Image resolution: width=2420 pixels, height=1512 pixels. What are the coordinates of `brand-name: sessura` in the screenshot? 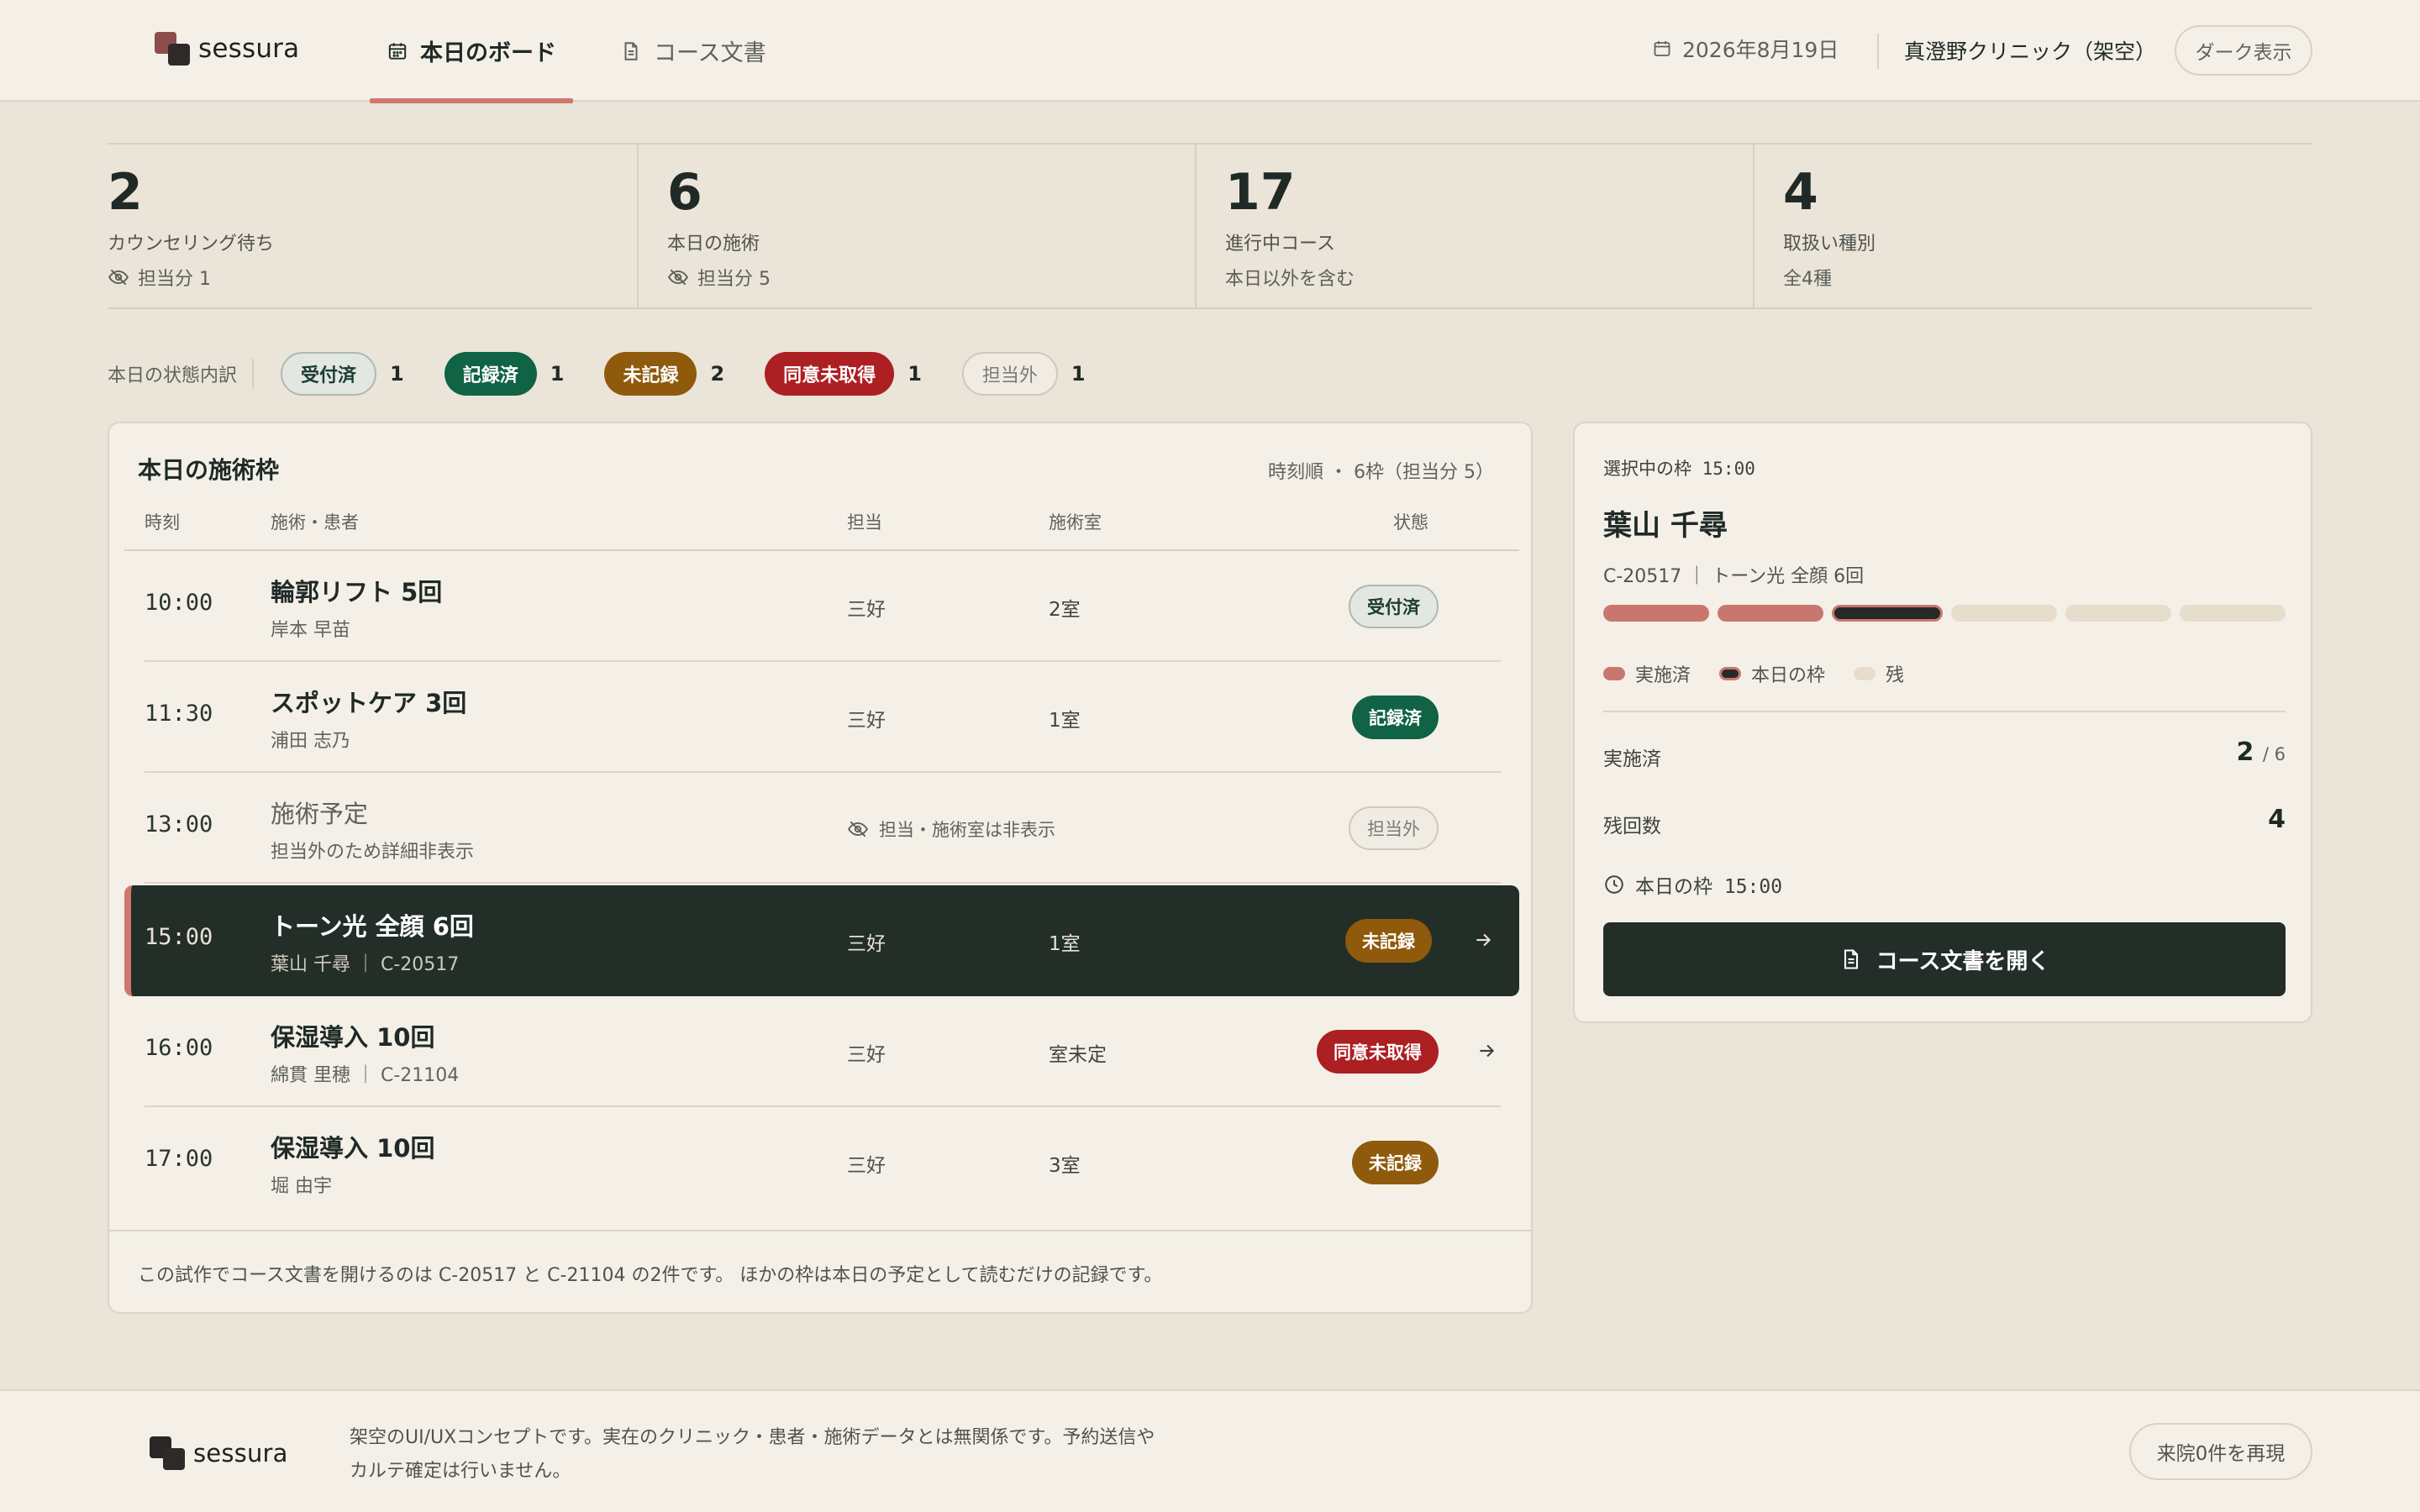 It's located at (249, 49).